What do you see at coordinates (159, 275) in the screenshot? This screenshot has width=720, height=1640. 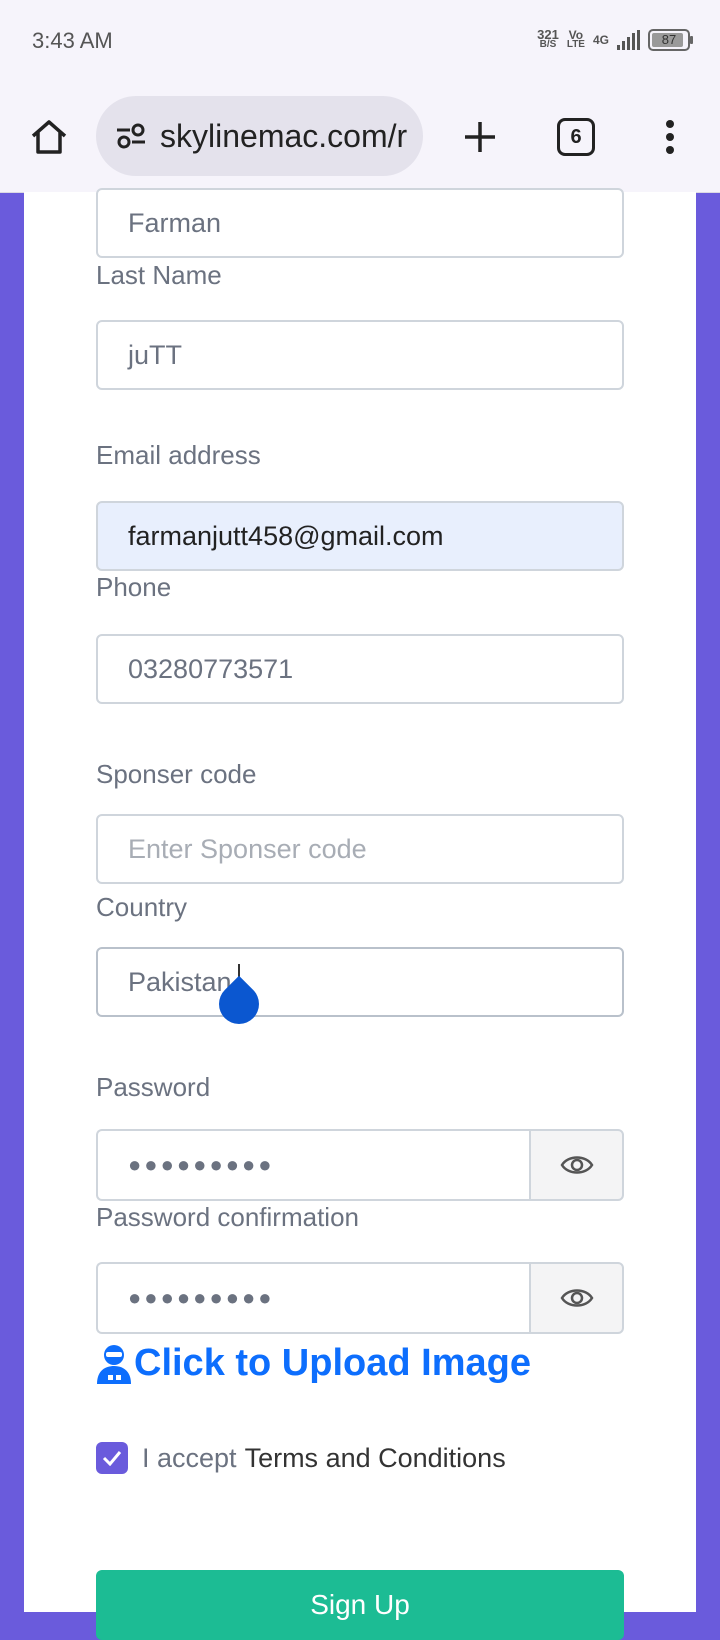 I see `last-name-label: Last Name` at bounding box center [159, 275].